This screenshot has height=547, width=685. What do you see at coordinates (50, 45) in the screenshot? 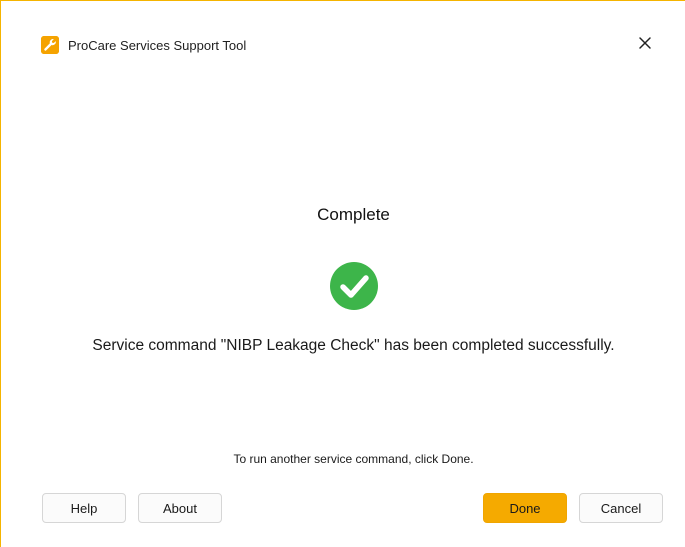
I see `wrench-icon` at bounding box center [50, 45].